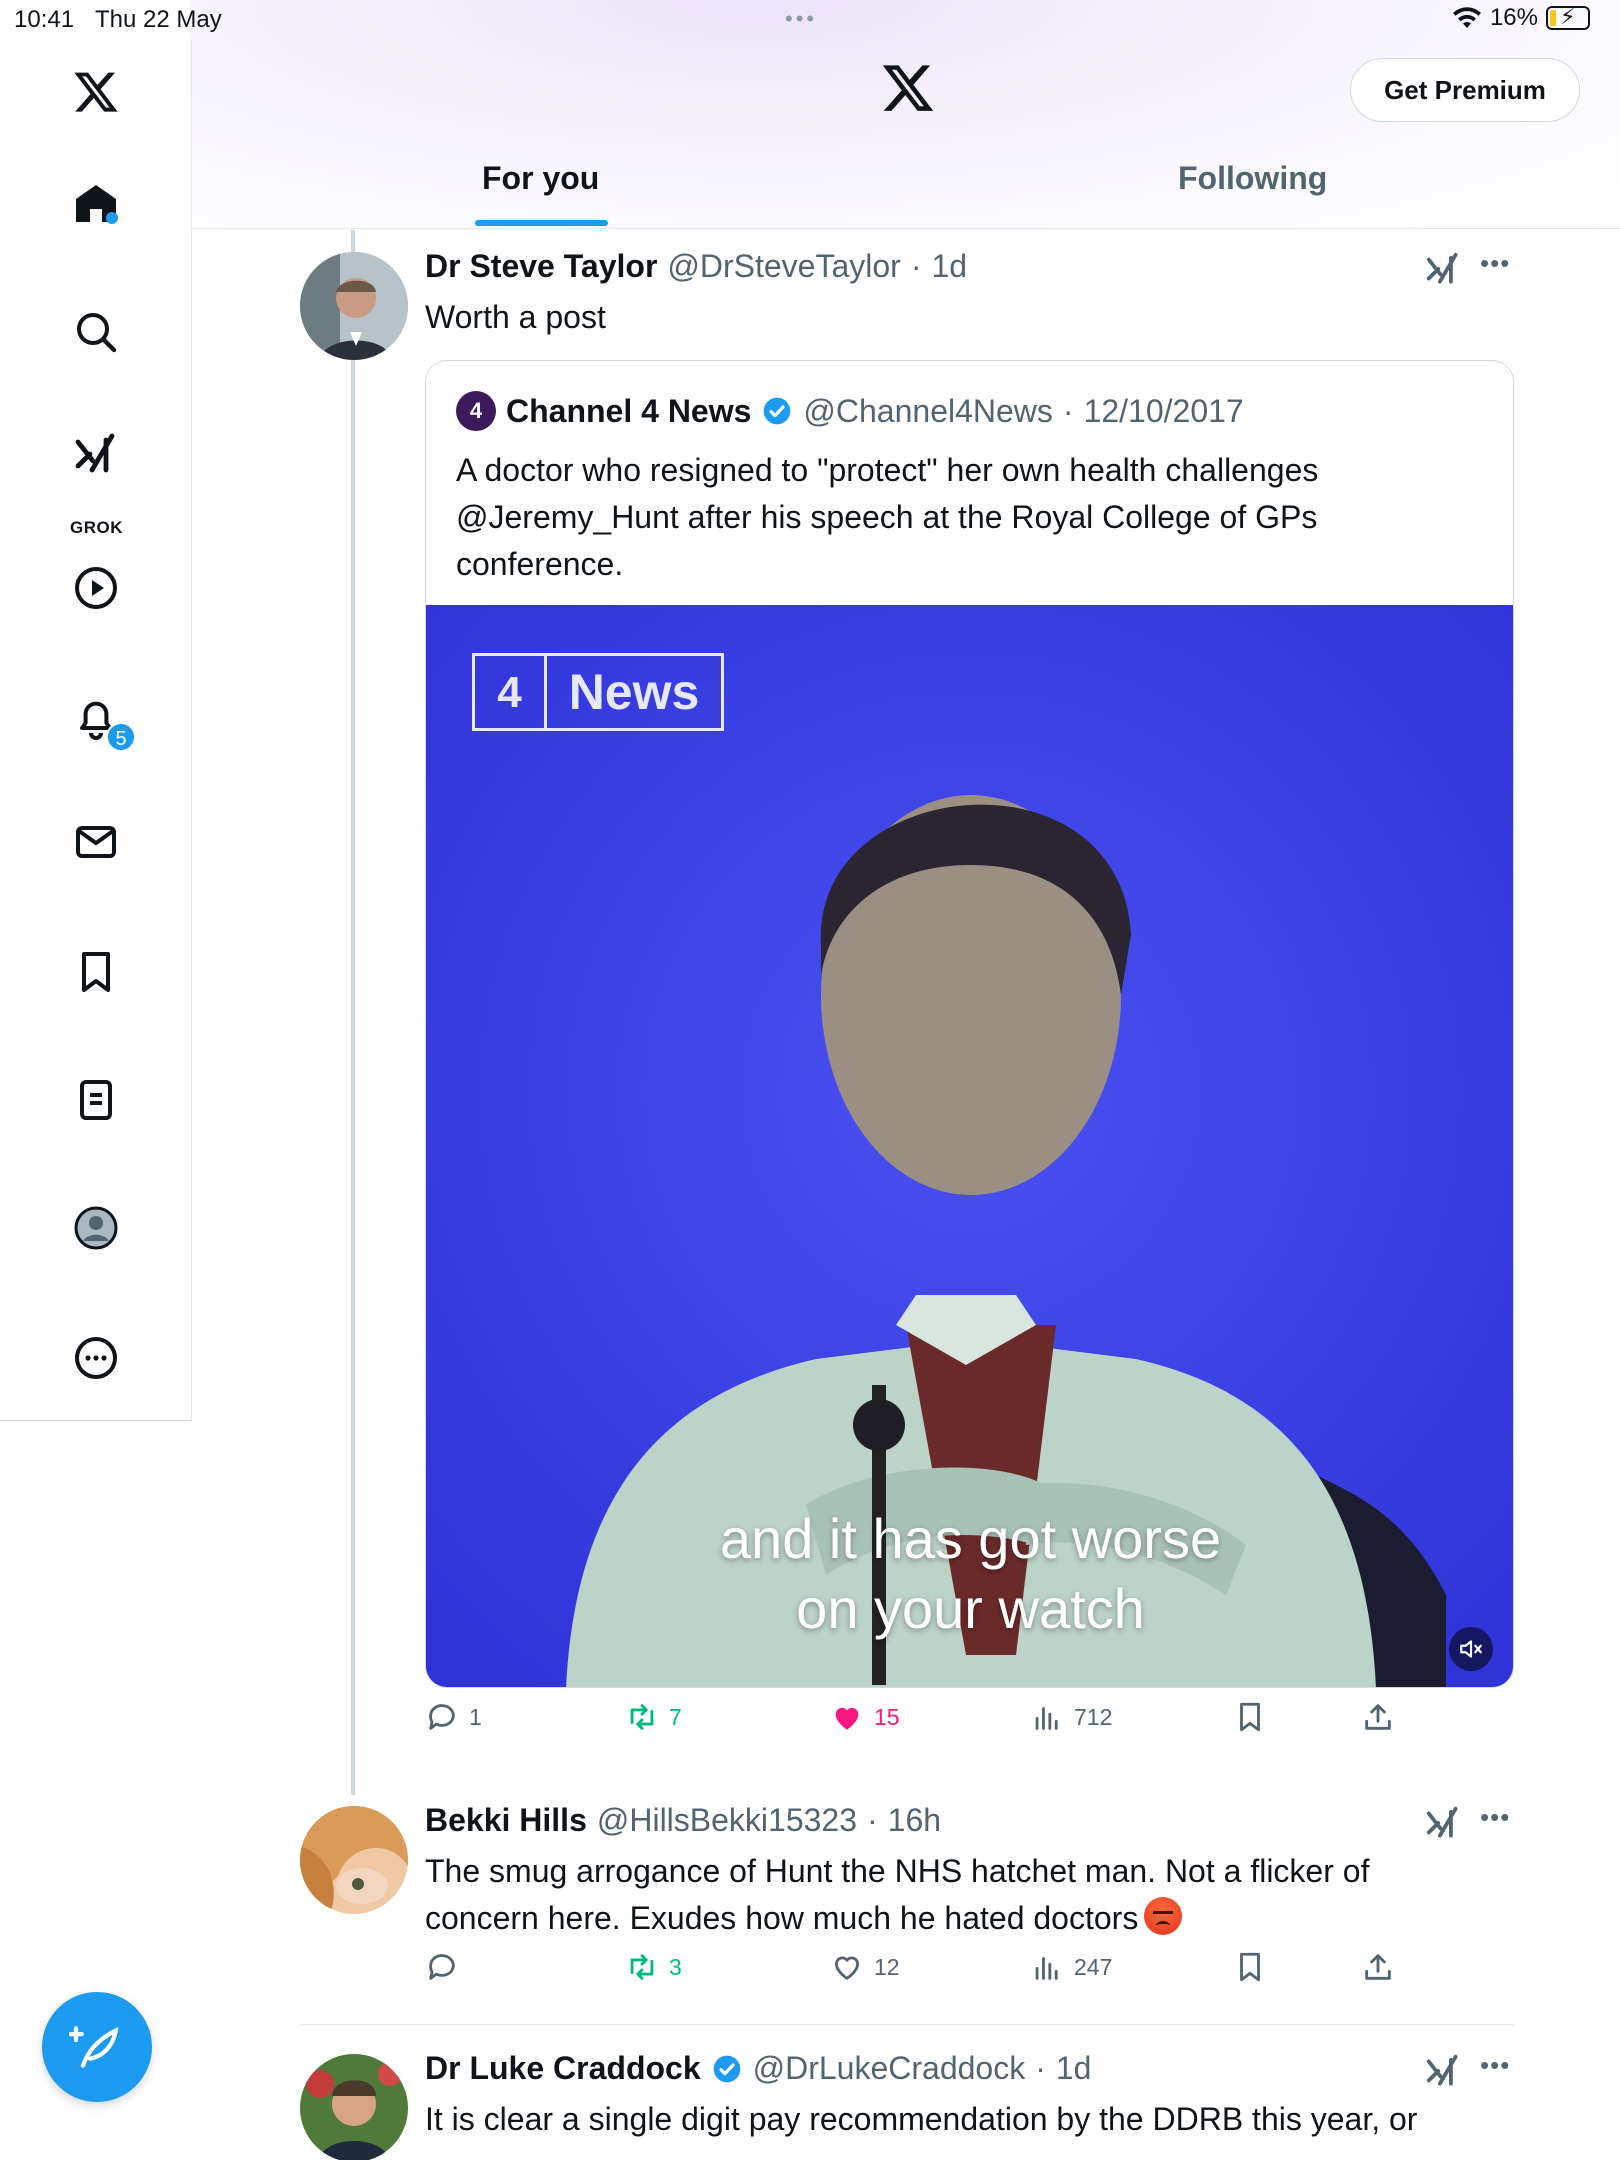  What do you see at coordinates (925, 1975) in the screenshot?
I see `post-actions: 3 12 247` at bounding box center [925, 1975].